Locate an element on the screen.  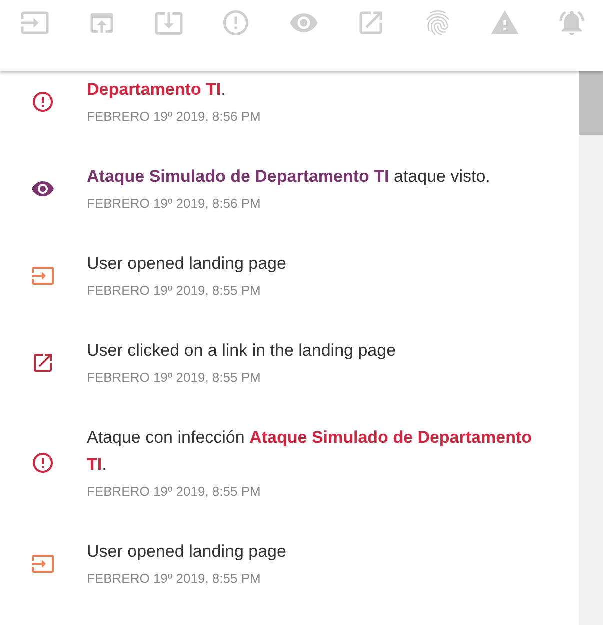
scrollbar-thumb is located at coordinates (591, 103).